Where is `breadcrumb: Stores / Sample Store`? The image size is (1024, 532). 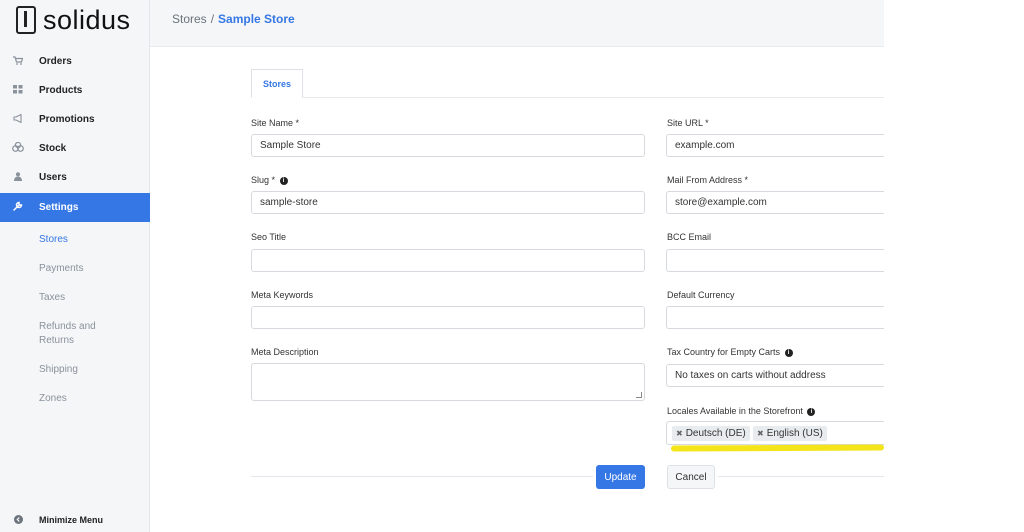 breadcrumb: Stores / Sample Store is located at coordinates (233, 19).